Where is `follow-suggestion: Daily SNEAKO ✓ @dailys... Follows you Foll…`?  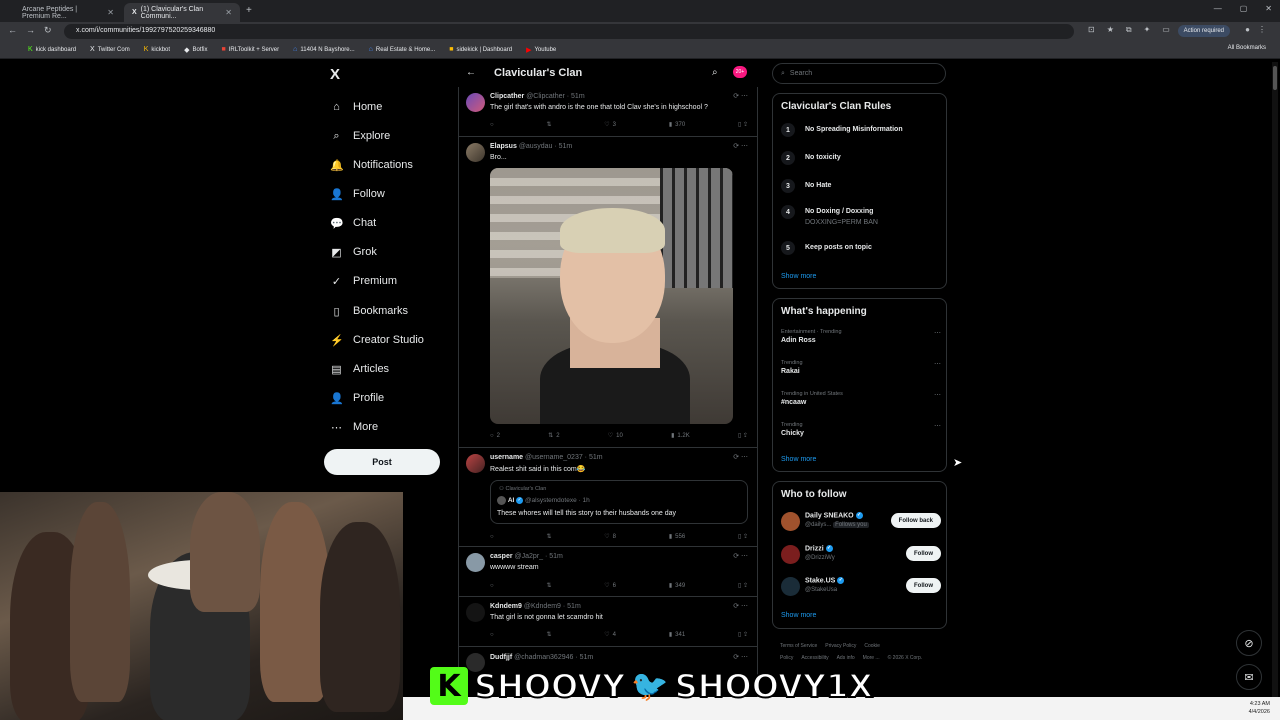 follow-suggestion: Daily SNEAKO ✓ @dailys... Follows you Foll… is located at coordinates (861, 521).